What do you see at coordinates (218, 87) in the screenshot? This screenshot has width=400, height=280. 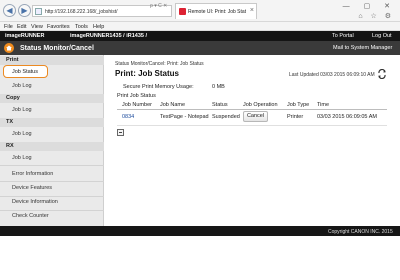 I see `memory-usage-value: 0 MB` at bounding box center [218, 87].